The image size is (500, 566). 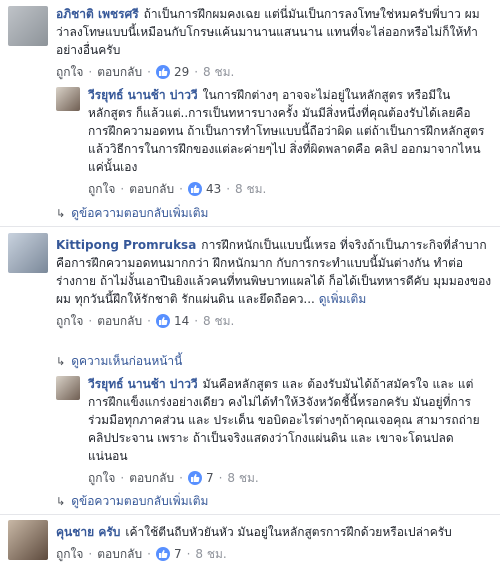 What do you see at coordinates (172, 321) in the screenshot?
I see `like-count: 14` at bounding box center [172, 321].